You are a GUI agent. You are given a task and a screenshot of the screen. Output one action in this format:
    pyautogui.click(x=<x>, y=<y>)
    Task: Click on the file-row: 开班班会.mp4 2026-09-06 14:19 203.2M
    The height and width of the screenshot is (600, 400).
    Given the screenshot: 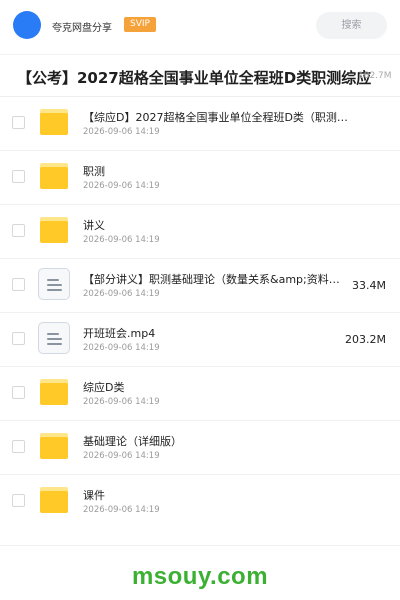 What is the action you would take?
    pyautogui.click(x=200, y=340)
    